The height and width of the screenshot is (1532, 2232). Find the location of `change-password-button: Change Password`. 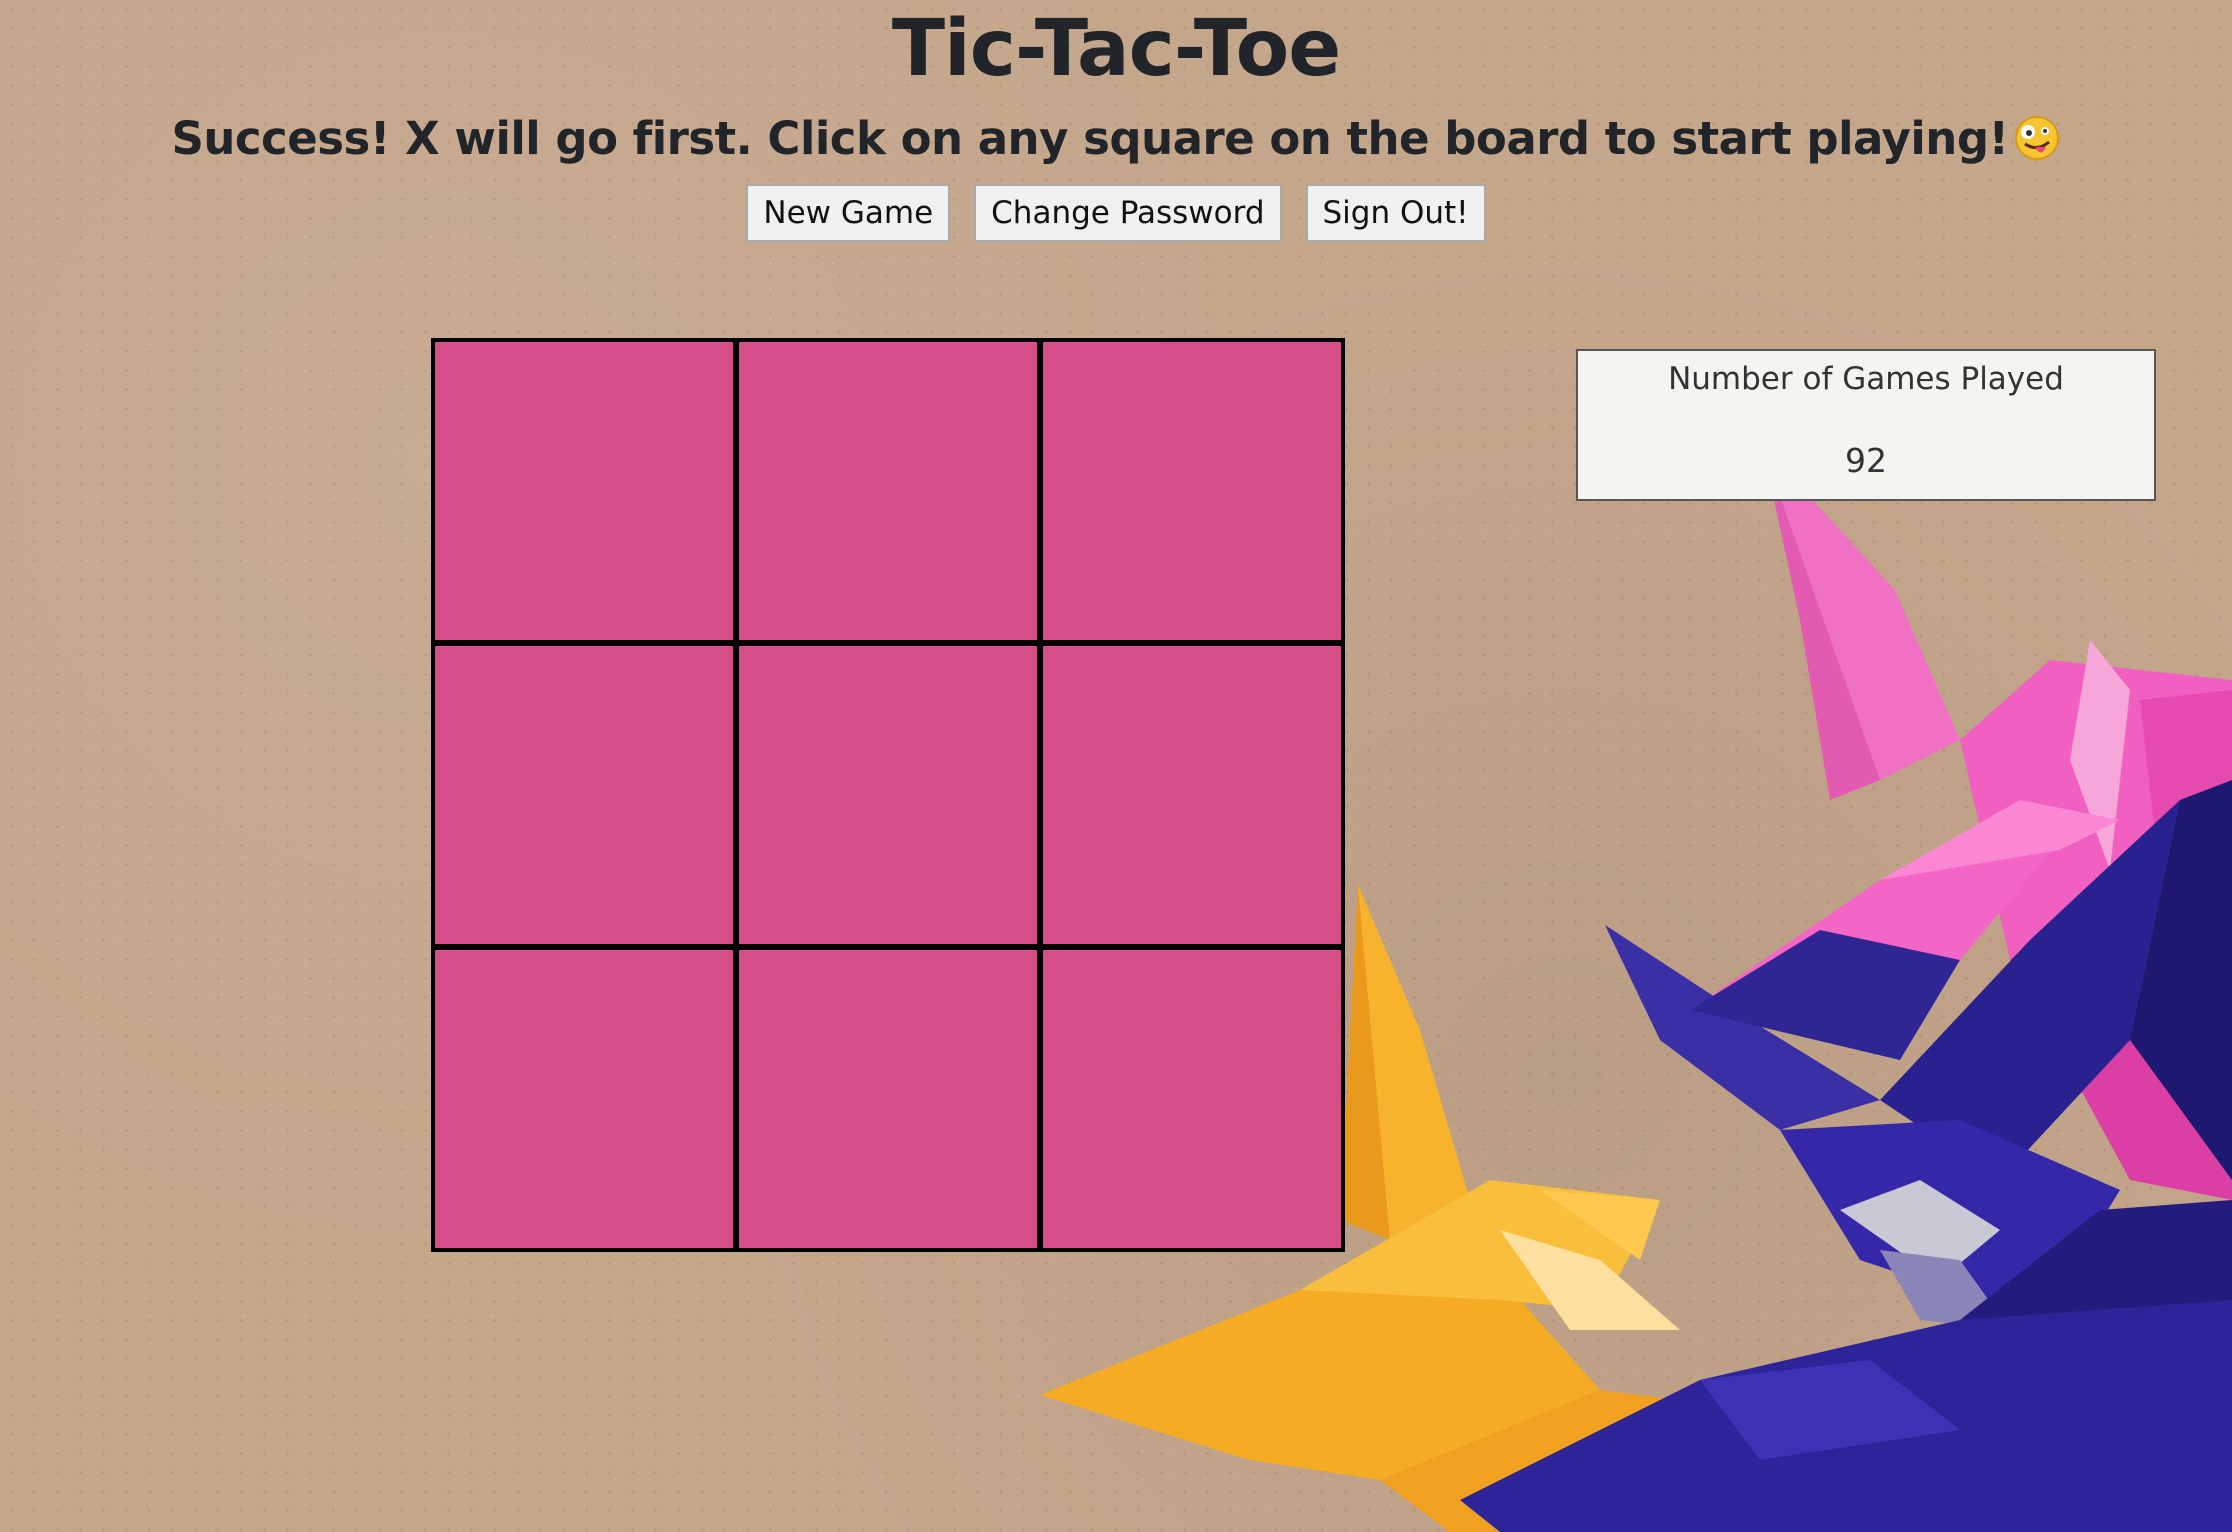

change-password-button: Change Password is located at coordinates (1128, 213).